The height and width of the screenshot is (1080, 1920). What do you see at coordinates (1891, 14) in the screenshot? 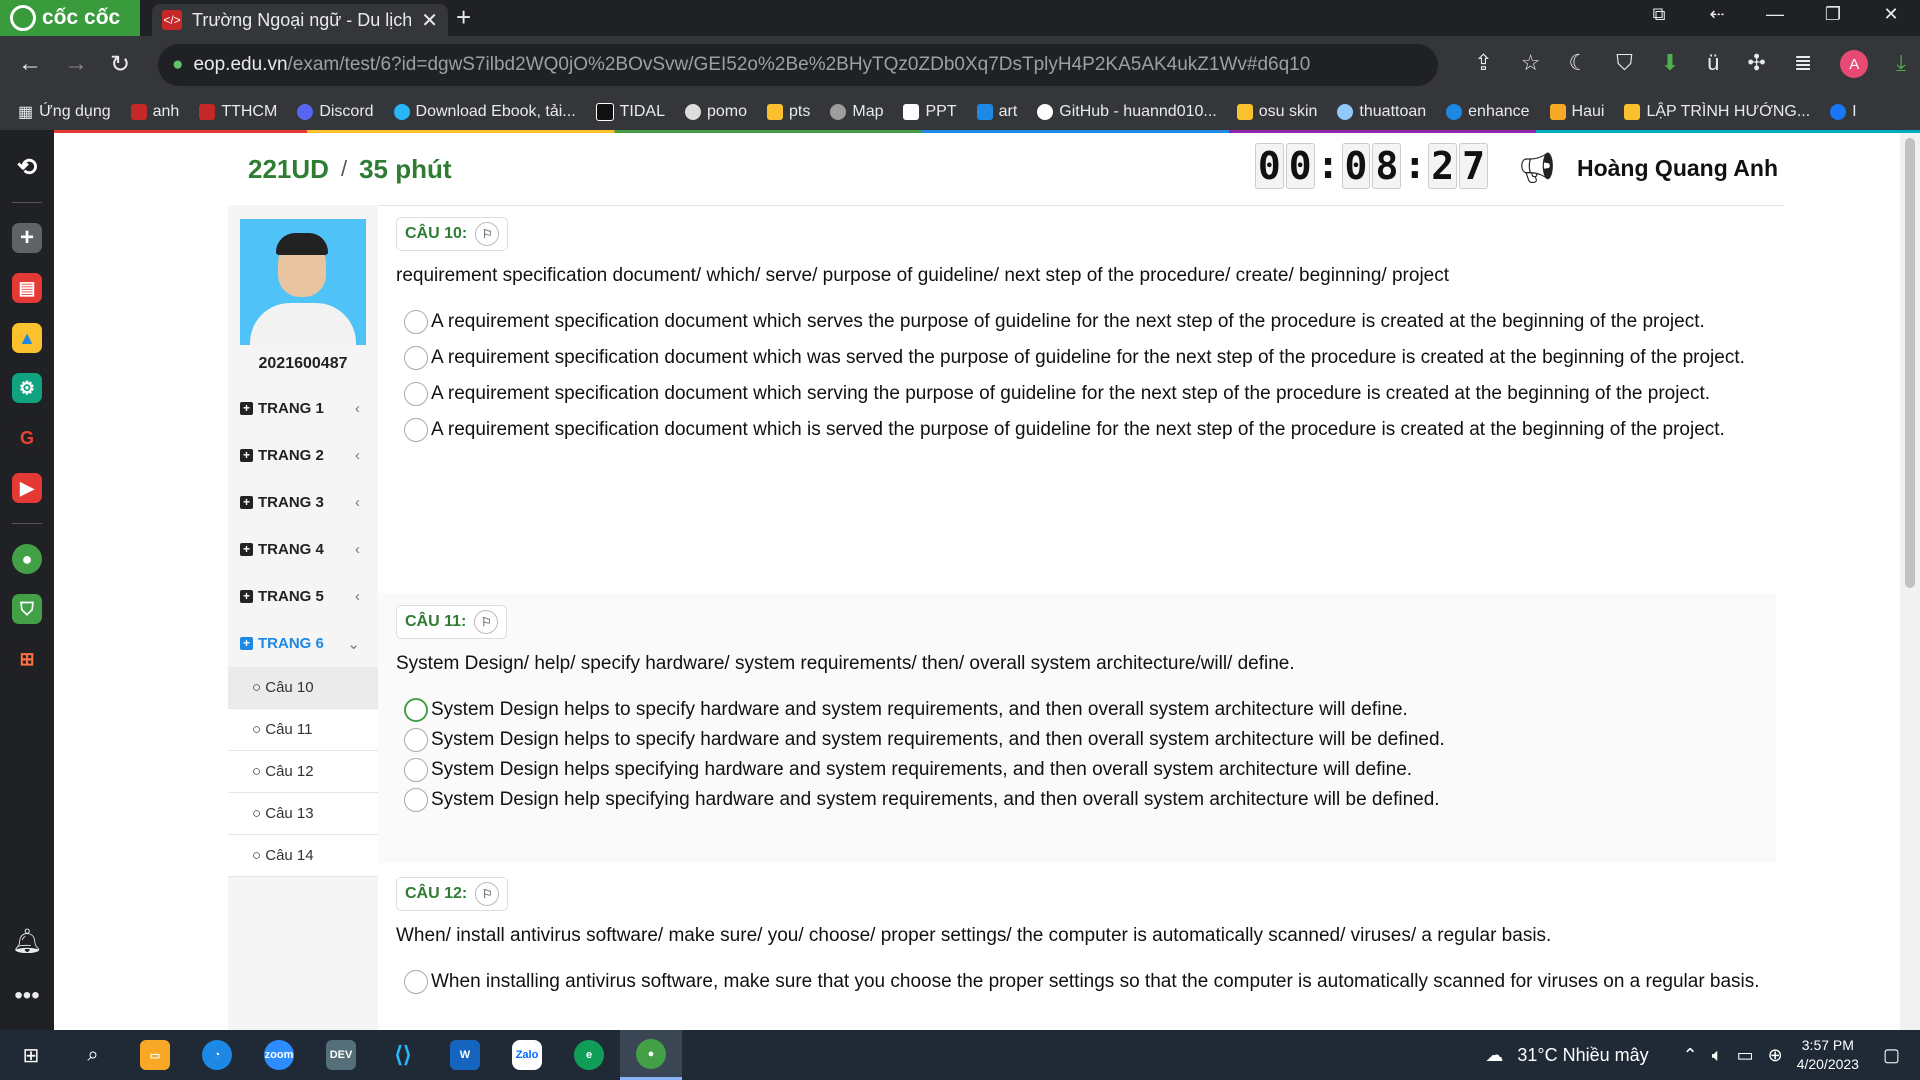
I see `close-window-button: ✕` at bounding box center [1891, 14].